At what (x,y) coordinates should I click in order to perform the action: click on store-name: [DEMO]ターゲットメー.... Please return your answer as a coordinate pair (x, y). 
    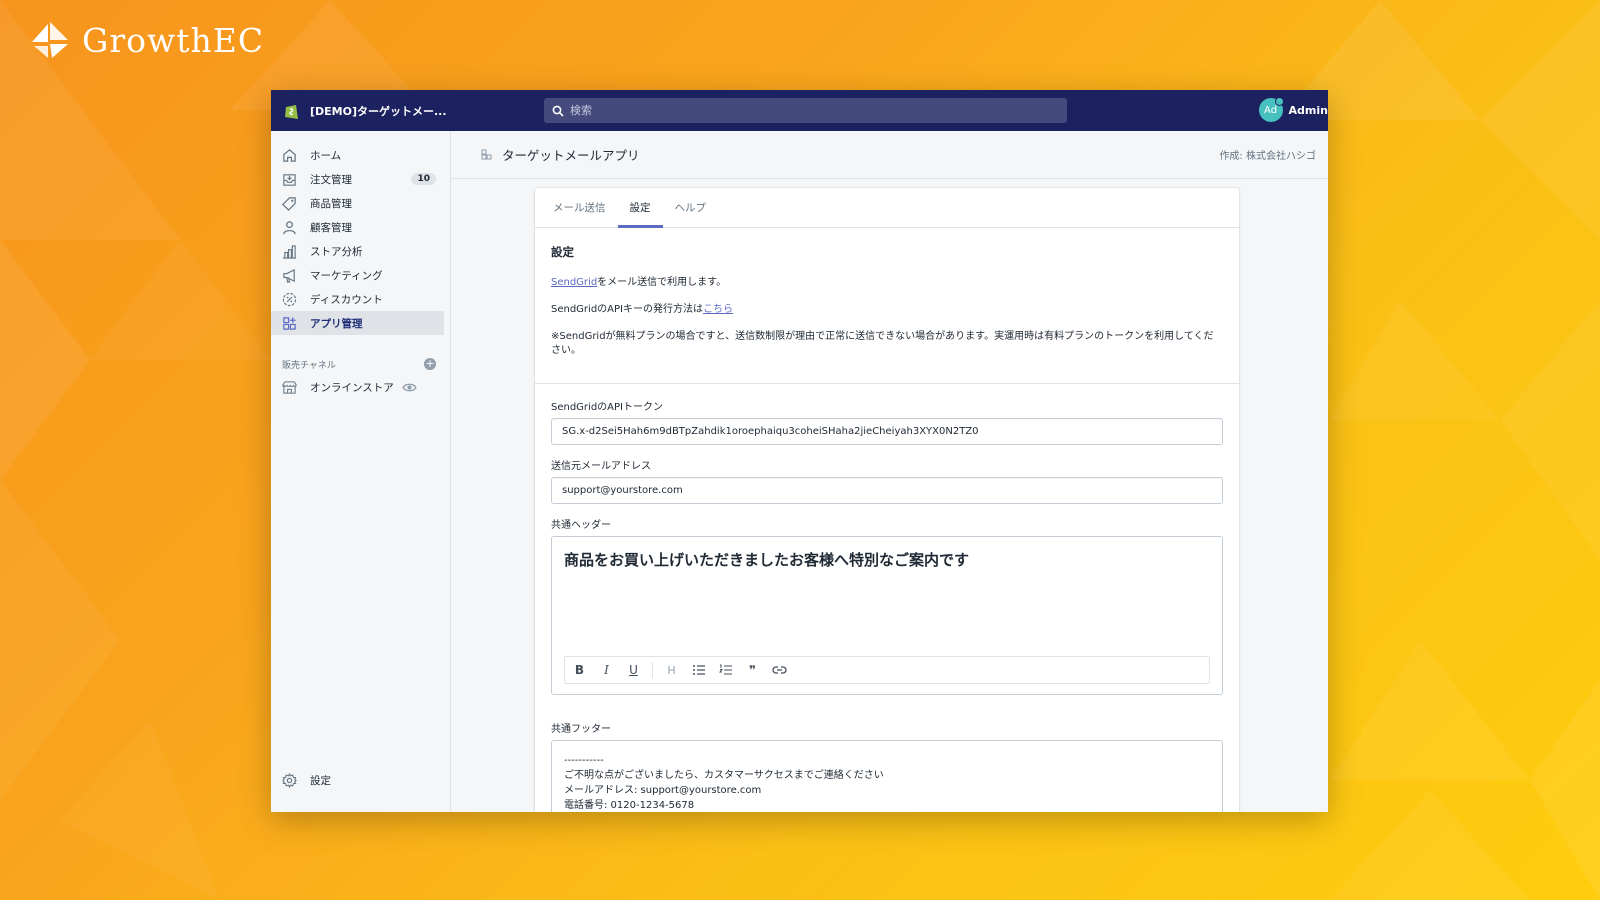
    Looking at the image, I should click on (378, 111).